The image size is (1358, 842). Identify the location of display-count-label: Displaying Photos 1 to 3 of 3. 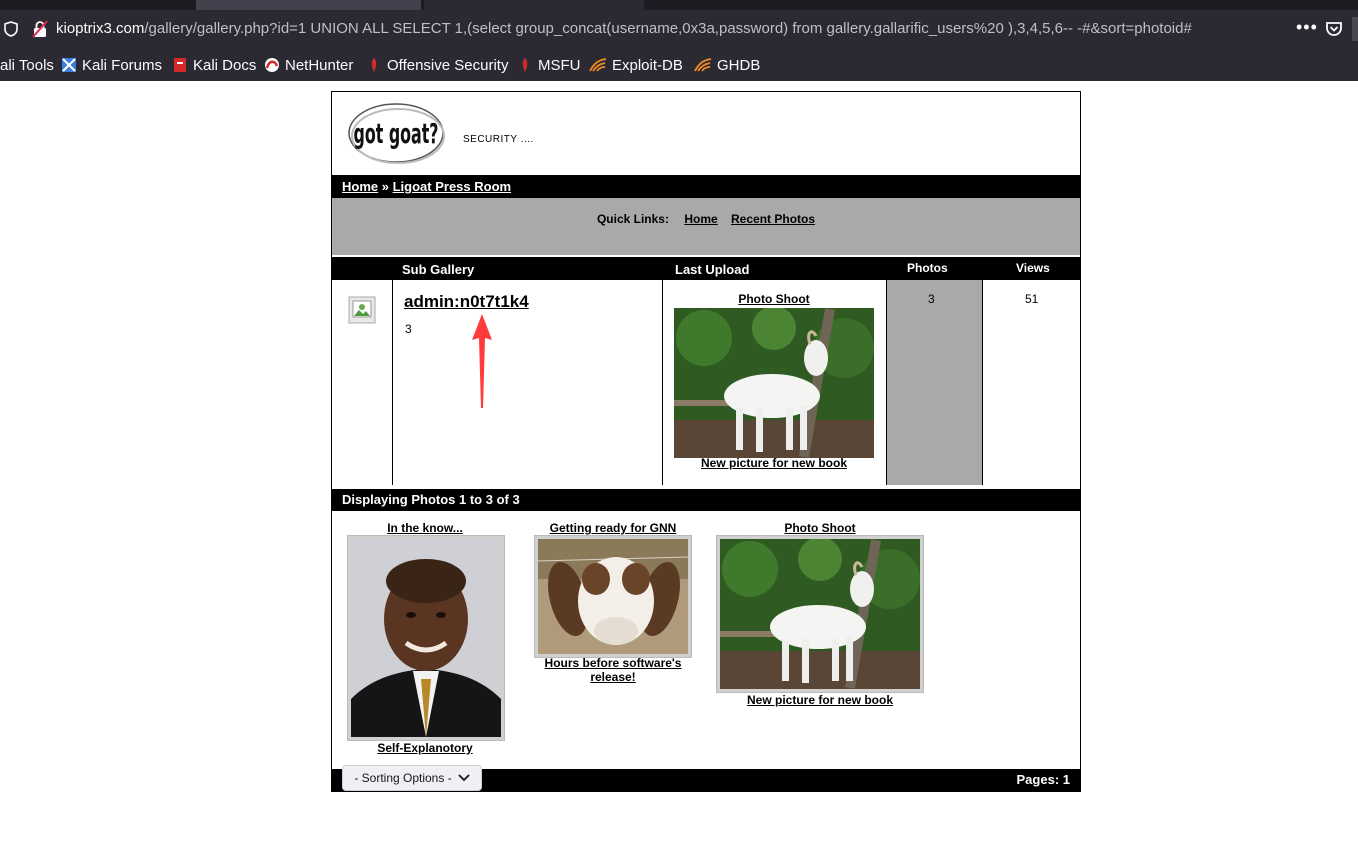
(431, 499).